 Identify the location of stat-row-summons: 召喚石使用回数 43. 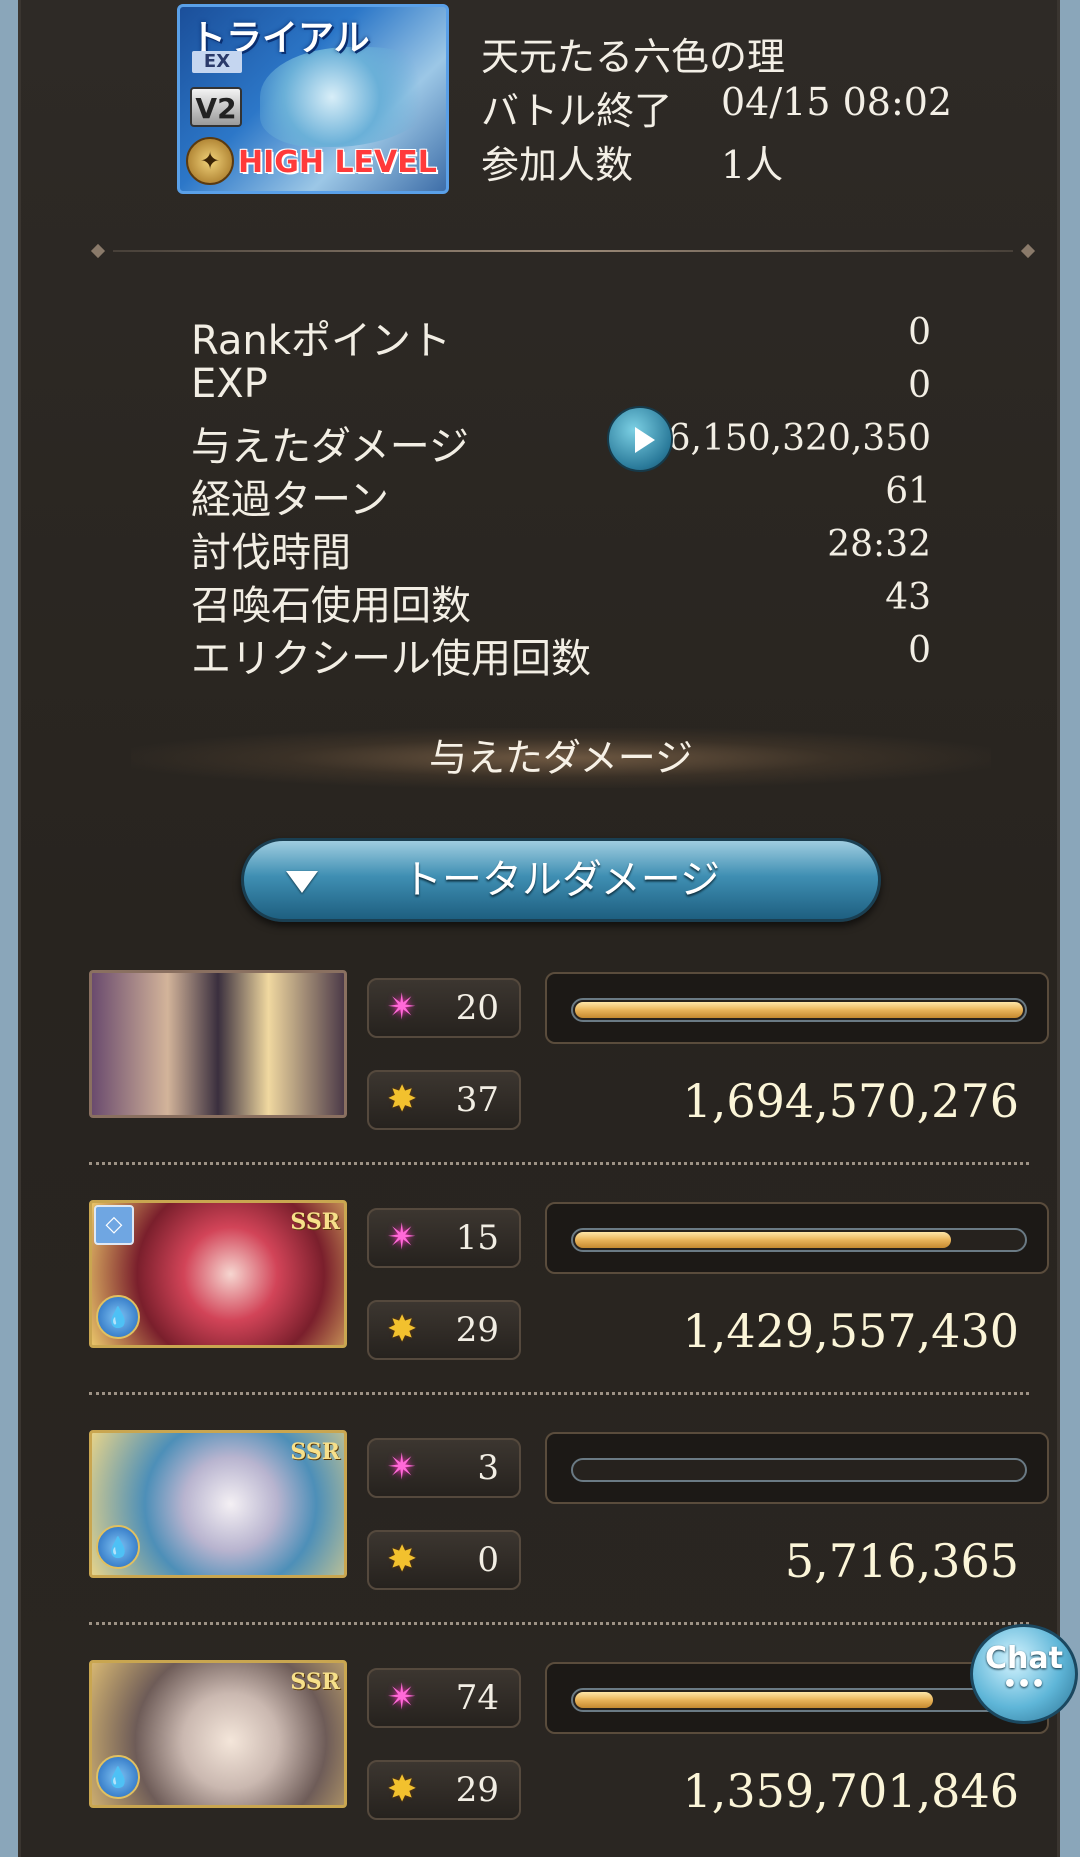
(561, 601).